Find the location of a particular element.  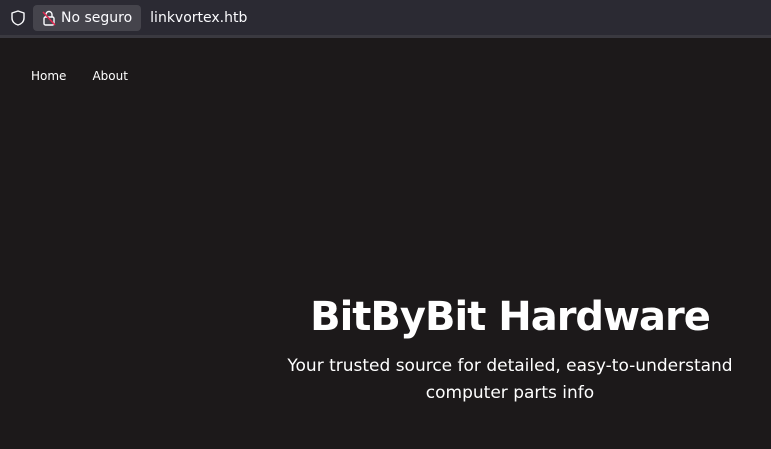

site-nav: Home About is located at coordinates (79, 76).